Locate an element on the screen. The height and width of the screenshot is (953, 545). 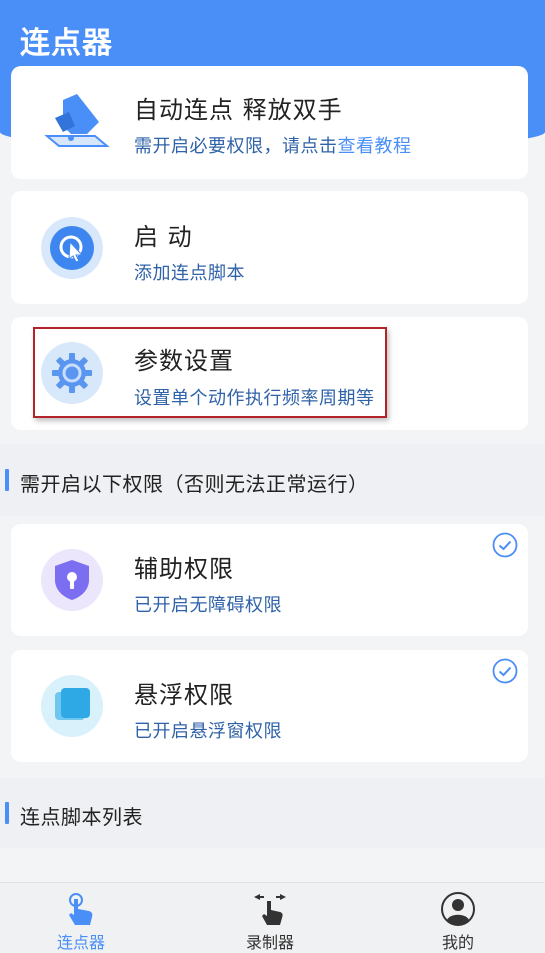
profile-icon is located at coordinates (458, 909).